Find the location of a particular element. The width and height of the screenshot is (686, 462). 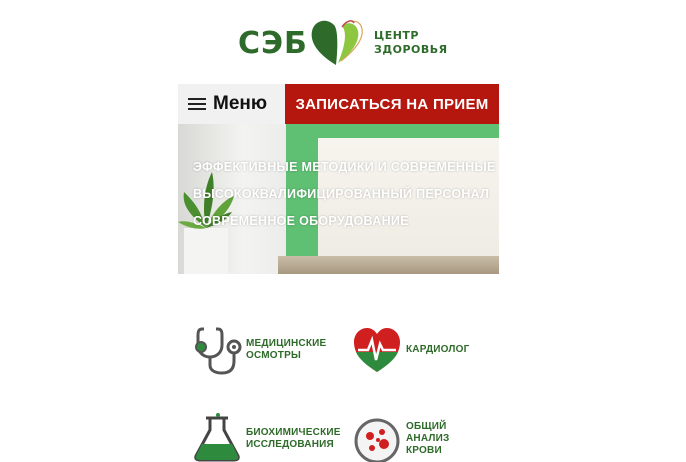

site-logo: СЭБ ЦЕНТР ЗДОРОВЬЯ is located at coordinates (346, 43).